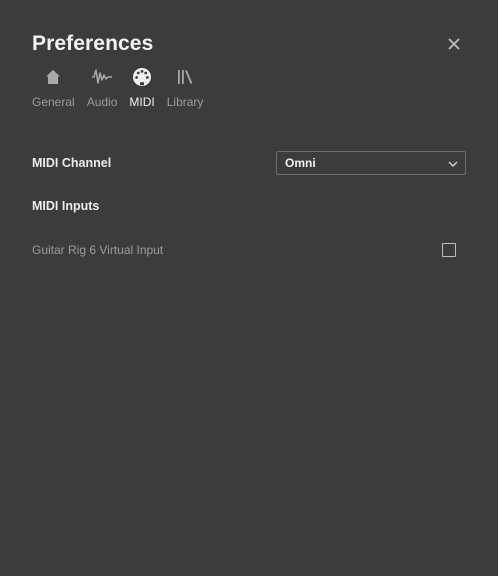 The height and width of the screenshot is (576, 498). Describe the element at coordinates (185, 77) in the screenshot. I see `library-icon` at that location.